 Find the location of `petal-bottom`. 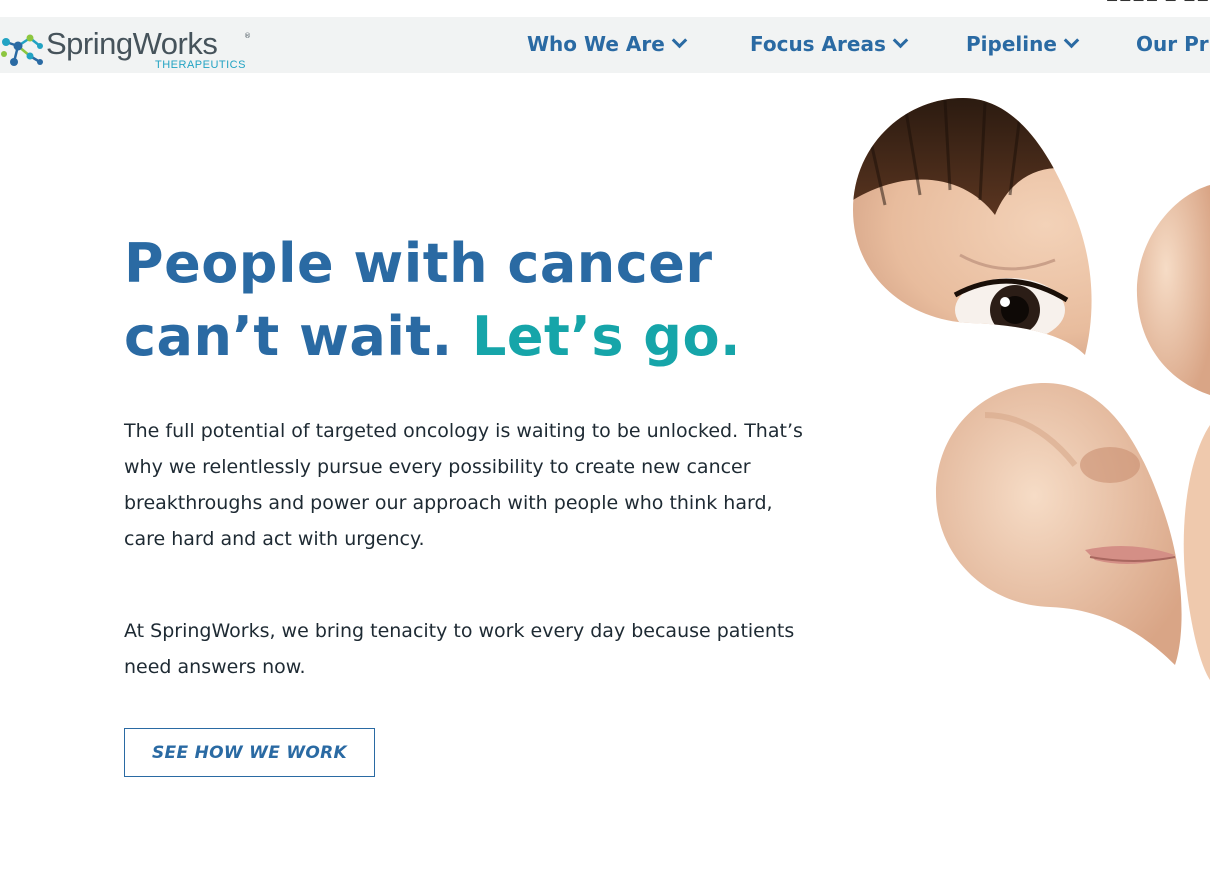

petal-bottom is located at coordinates (1059, 524).